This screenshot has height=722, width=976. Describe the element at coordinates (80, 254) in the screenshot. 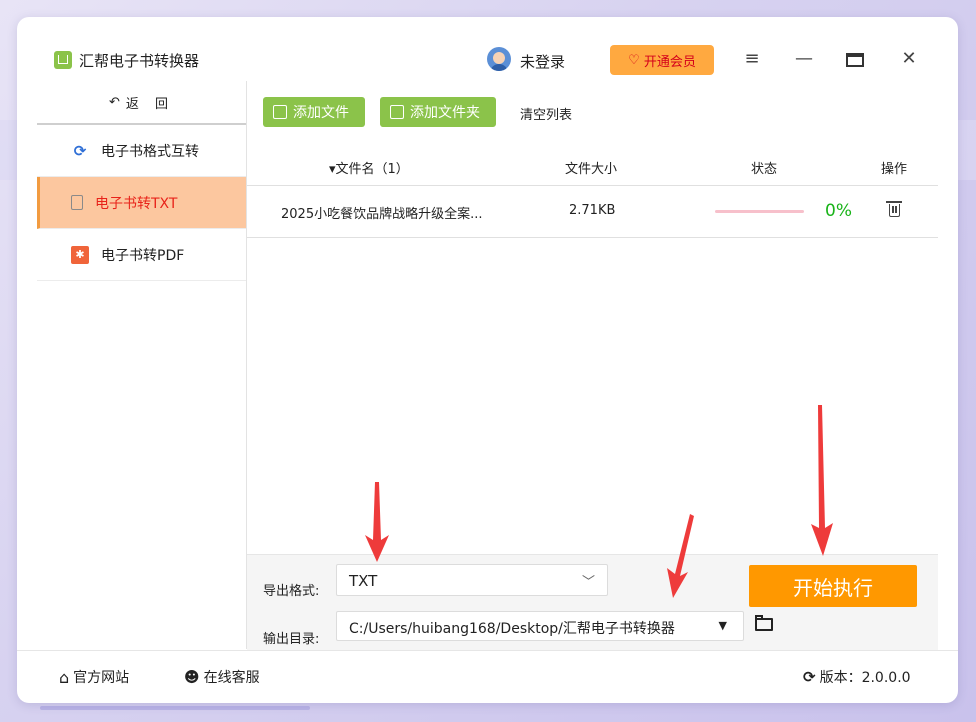

I see `pdf-icon: ✱` at that location.